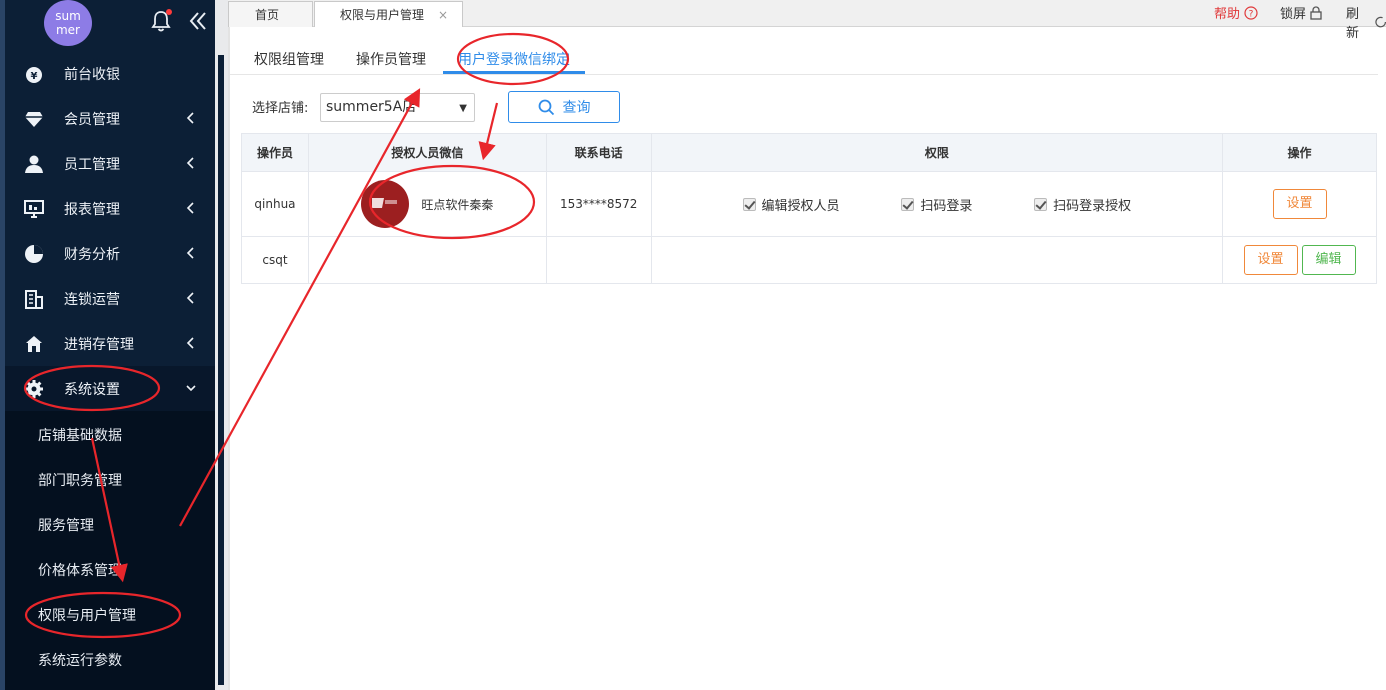  I want to click on actions-cell: 设置 编辑, so click(1299, 260).